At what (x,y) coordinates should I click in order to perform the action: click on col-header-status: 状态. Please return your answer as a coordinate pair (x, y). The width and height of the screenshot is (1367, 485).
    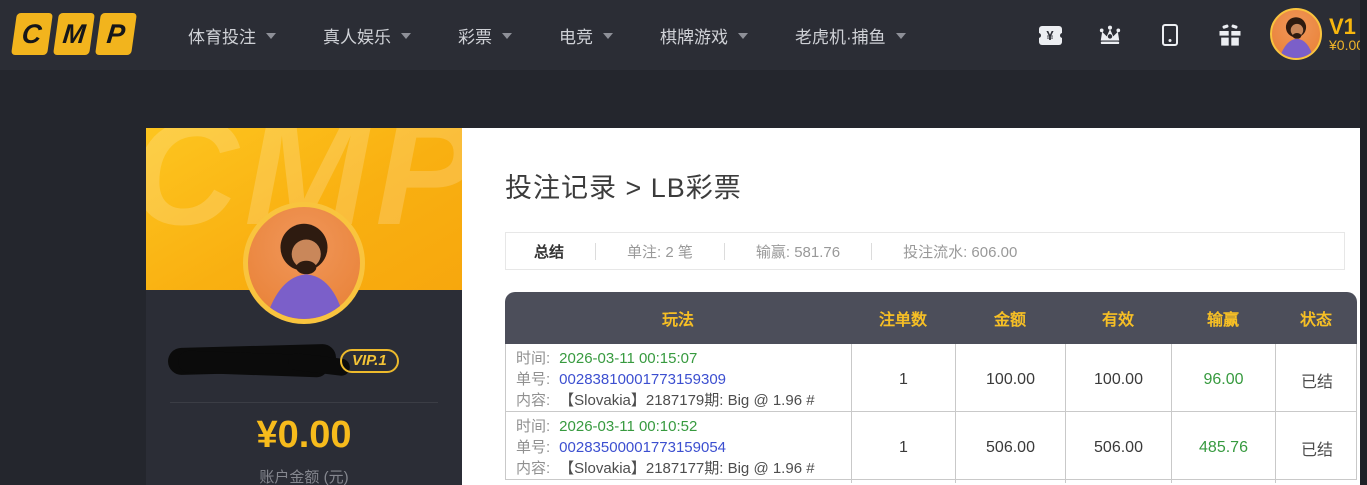
    Looking at the image, I should click on (1315, 320).